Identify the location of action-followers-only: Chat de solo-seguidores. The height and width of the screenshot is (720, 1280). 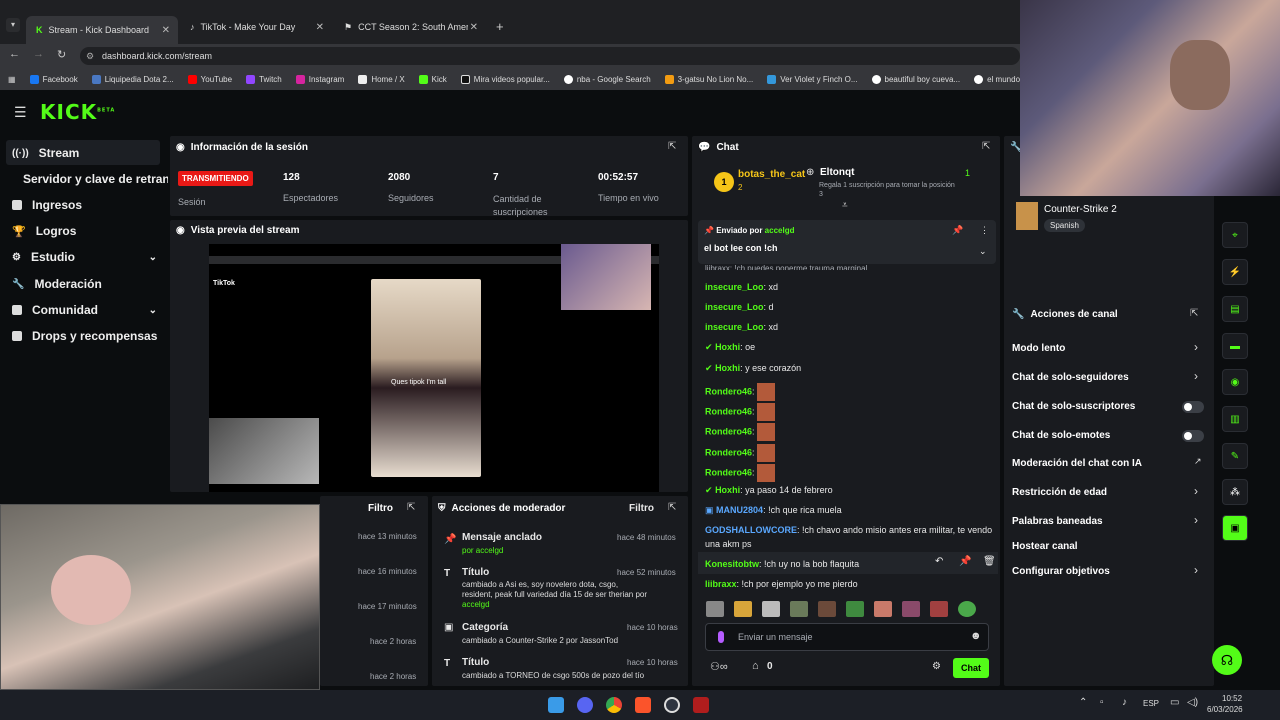
(1070, 377).